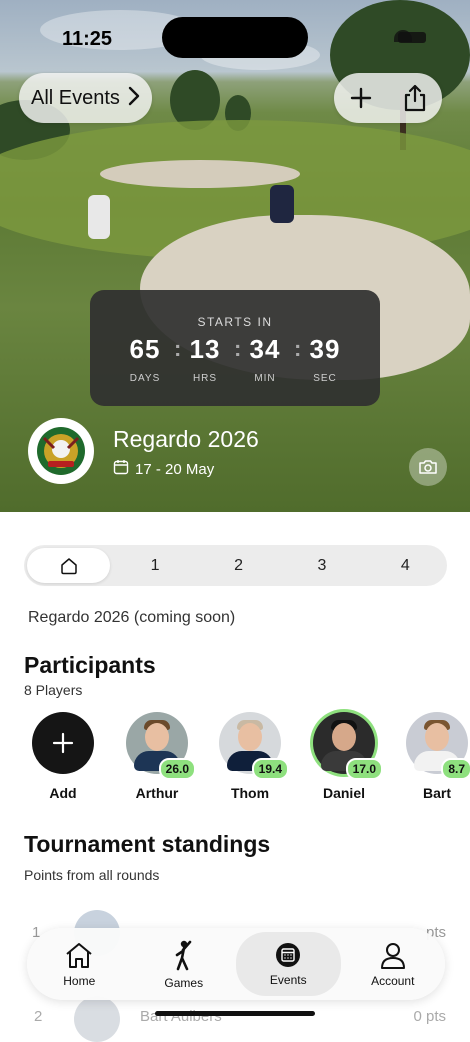 The image size is (470, 1042). Describe the element at coordinates (348, 746) in the screenshot. I see `avatar: 17.0` at that location.